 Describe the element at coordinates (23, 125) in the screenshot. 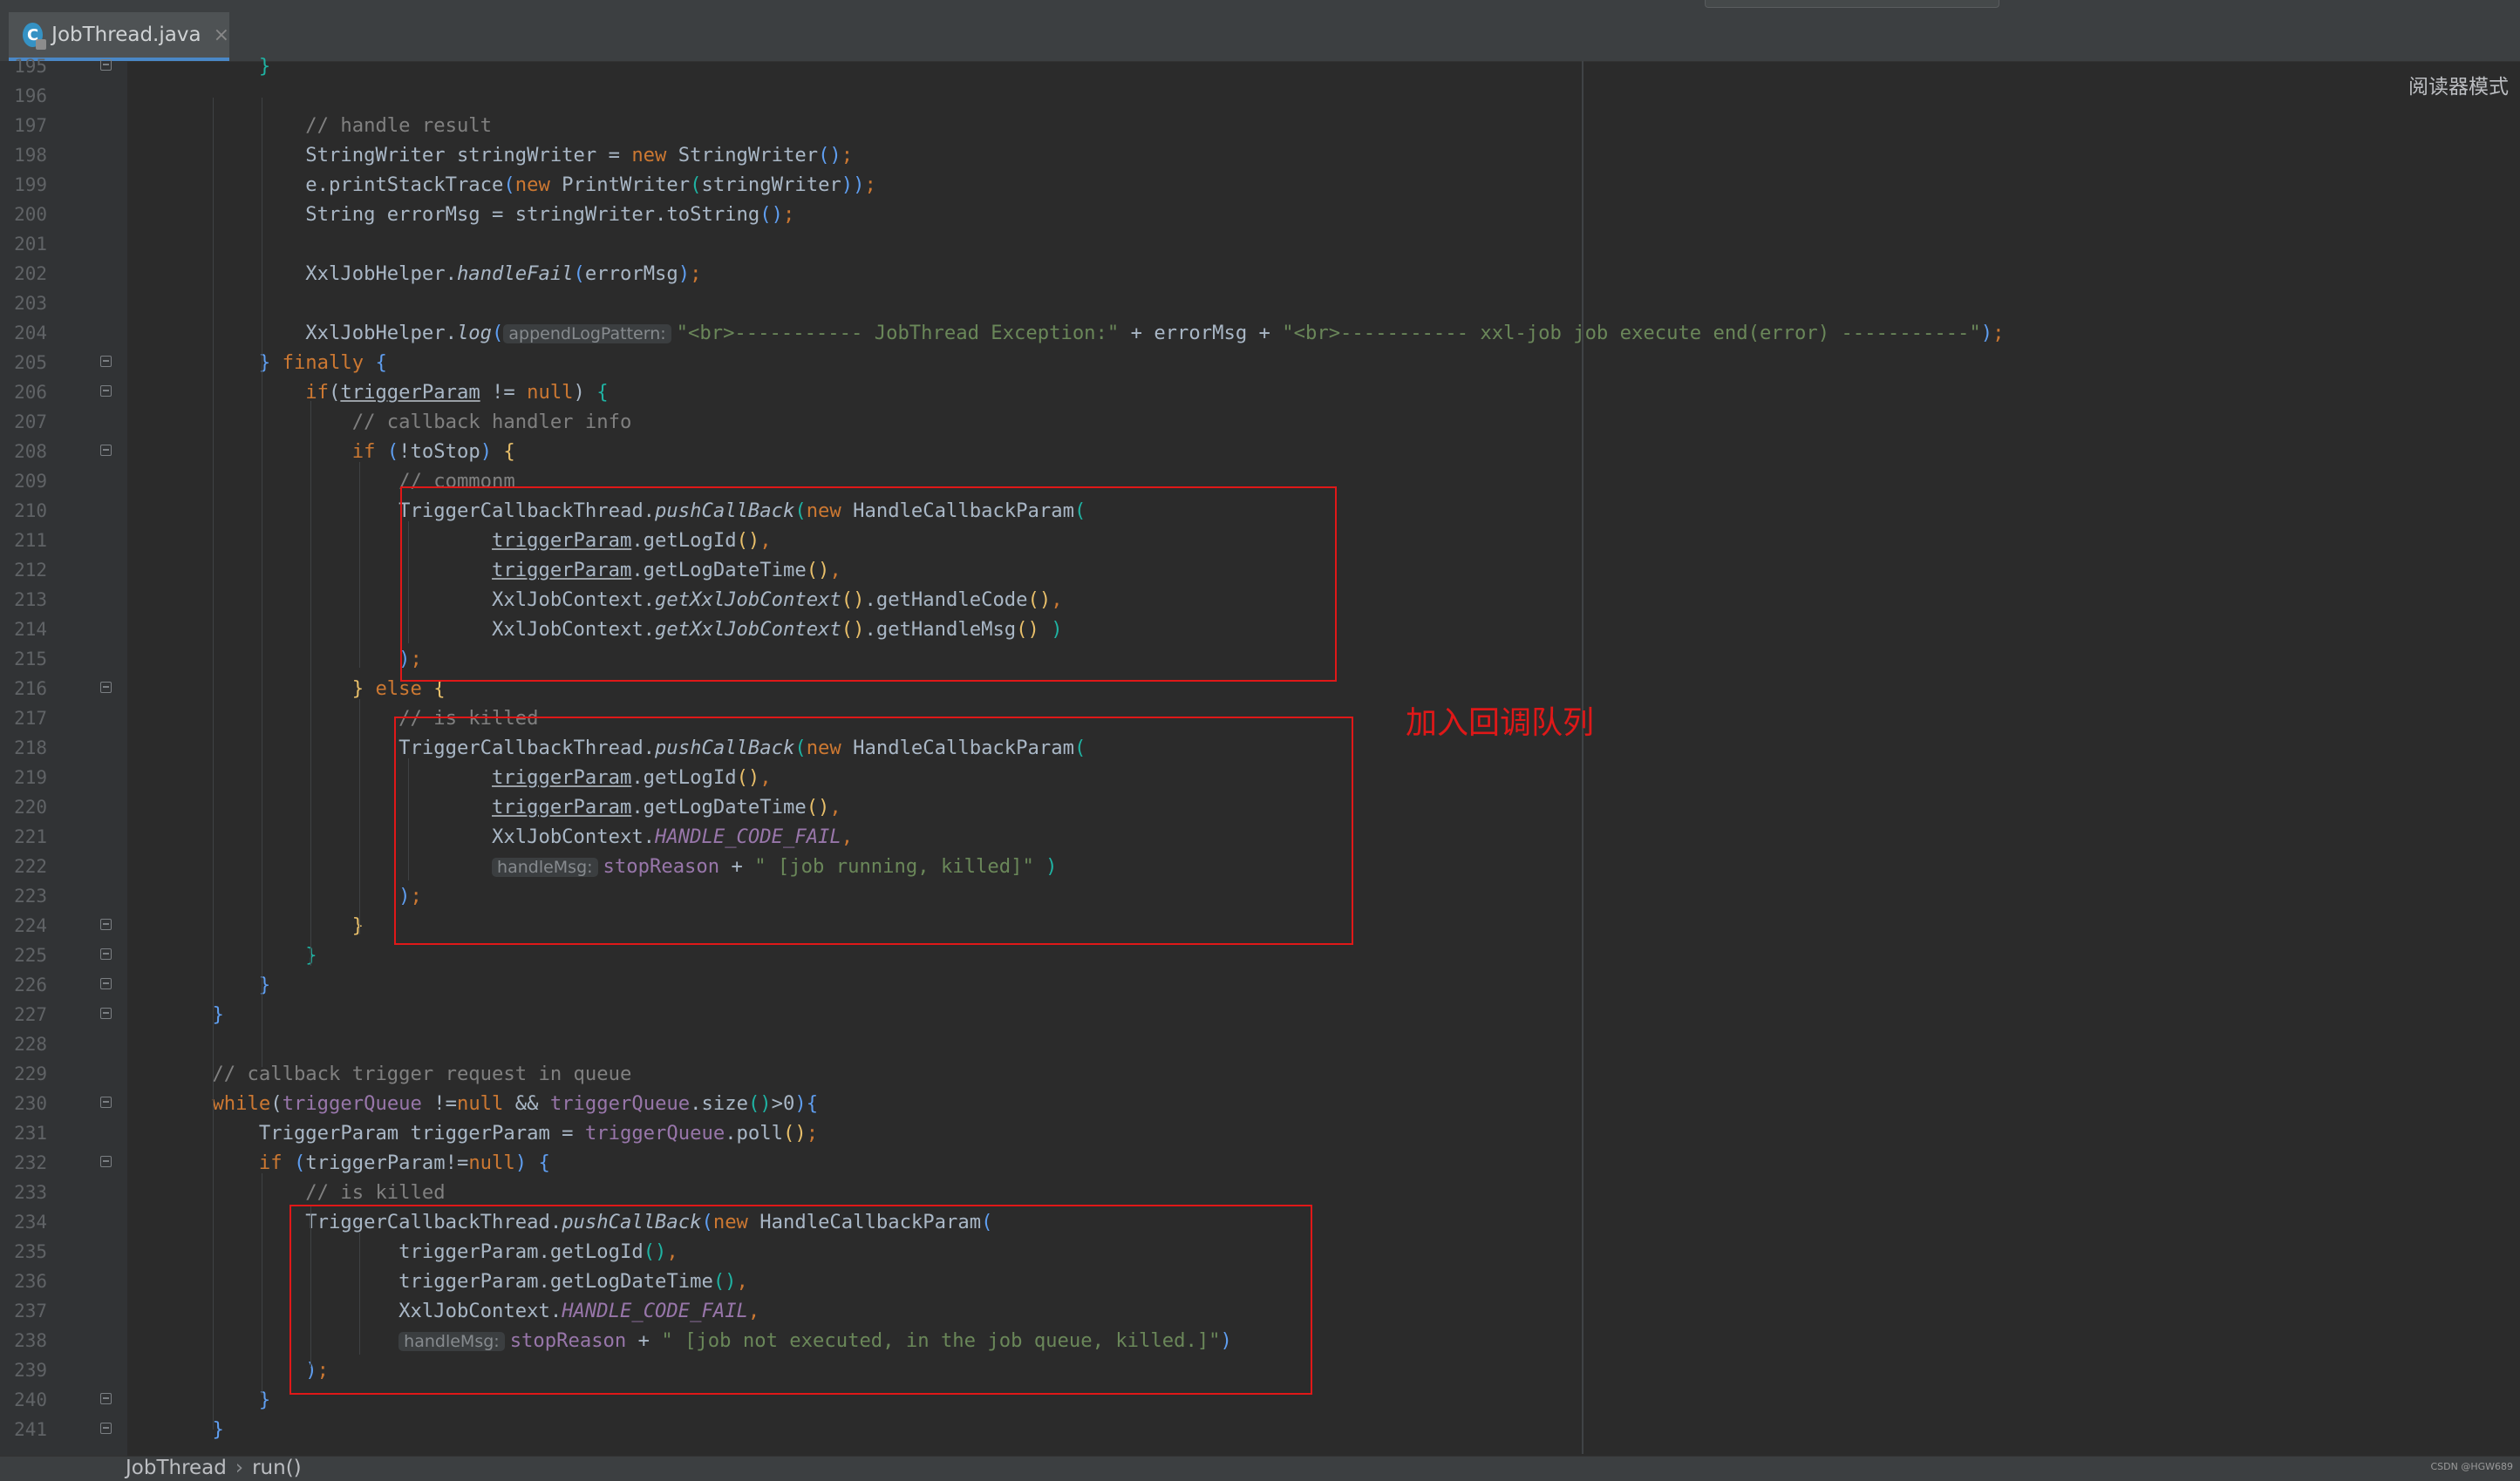

I see `line-number: 197` at that location.